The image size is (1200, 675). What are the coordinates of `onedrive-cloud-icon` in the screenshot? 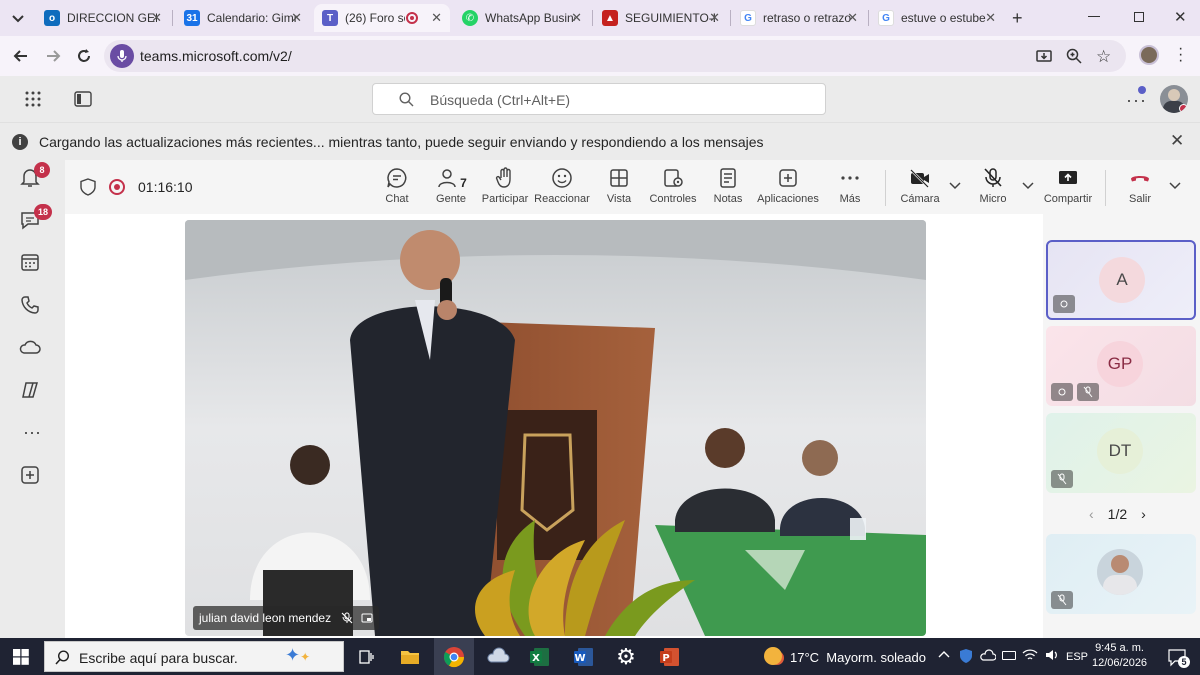 It's located at (32, 349).